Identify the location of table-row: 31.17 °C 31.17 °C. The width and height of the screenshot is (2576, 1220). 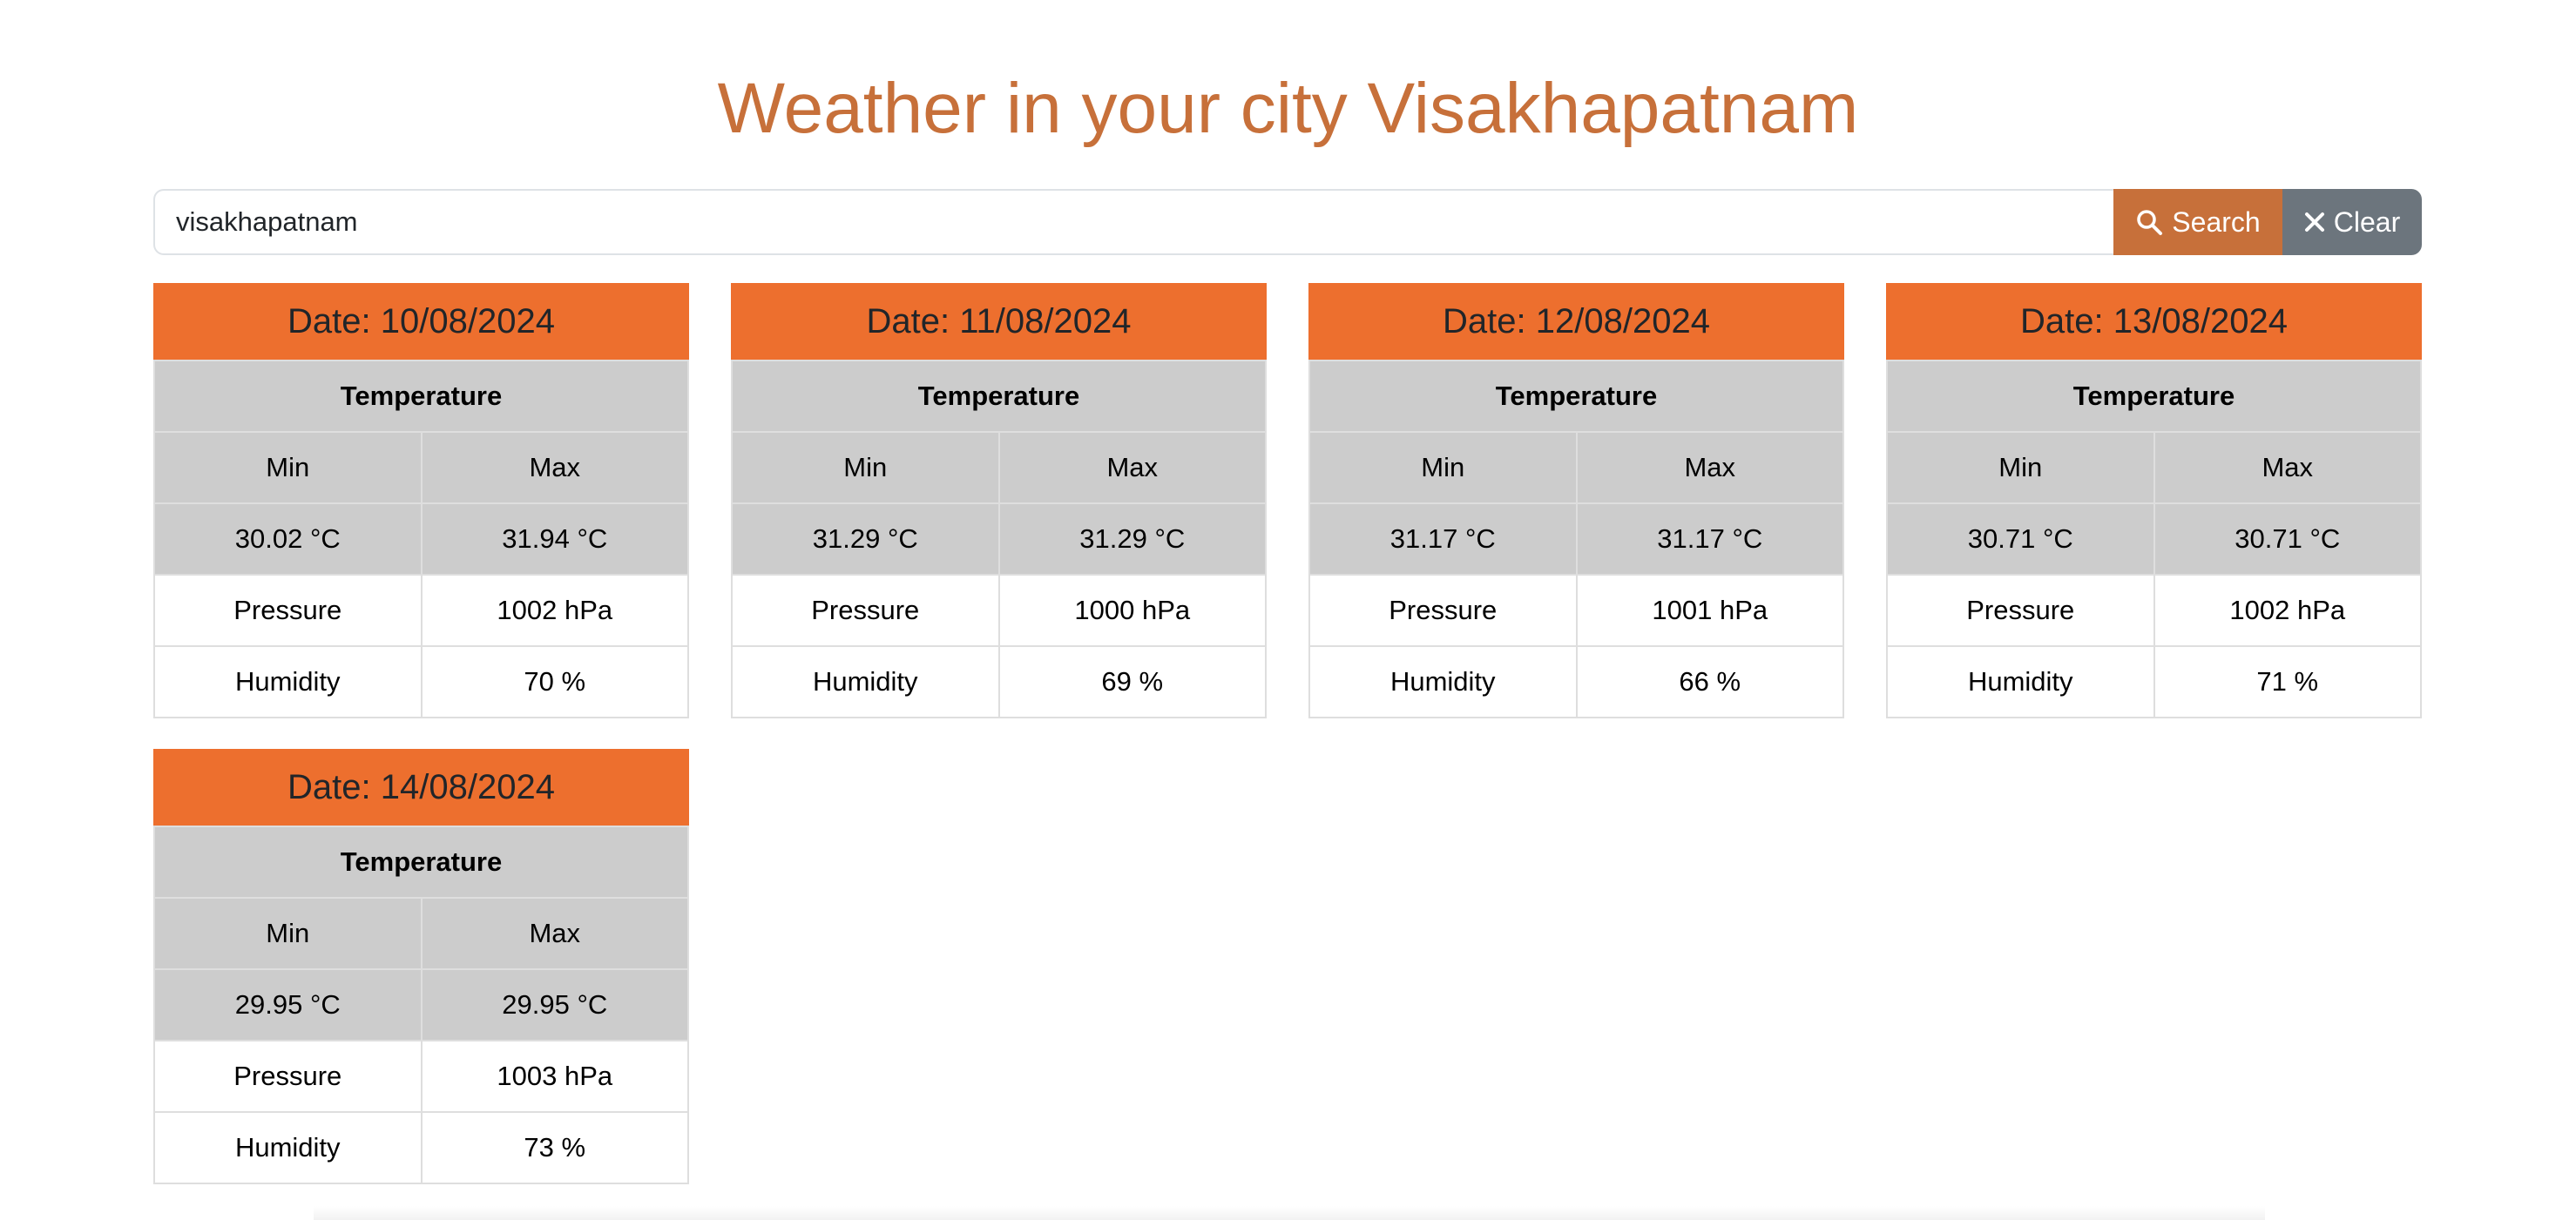
(1576, 539).